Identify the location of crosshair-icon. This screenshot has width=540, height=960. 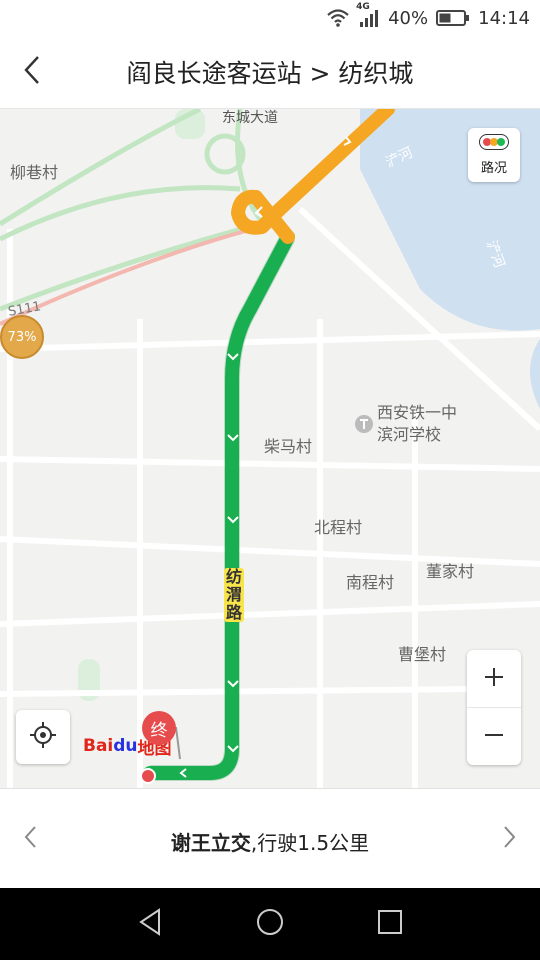
(43, 737).